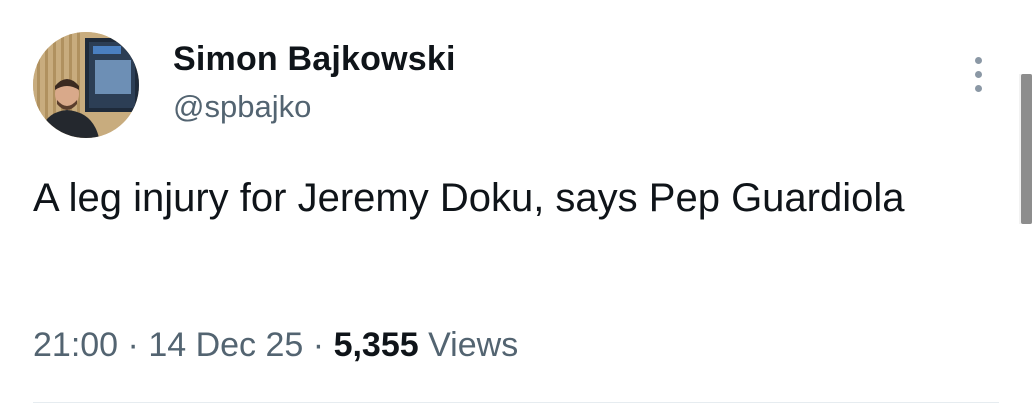  Describe the element at coordinates (376, 345) in the screenshot. I see `views-count: 5,355` at that location.